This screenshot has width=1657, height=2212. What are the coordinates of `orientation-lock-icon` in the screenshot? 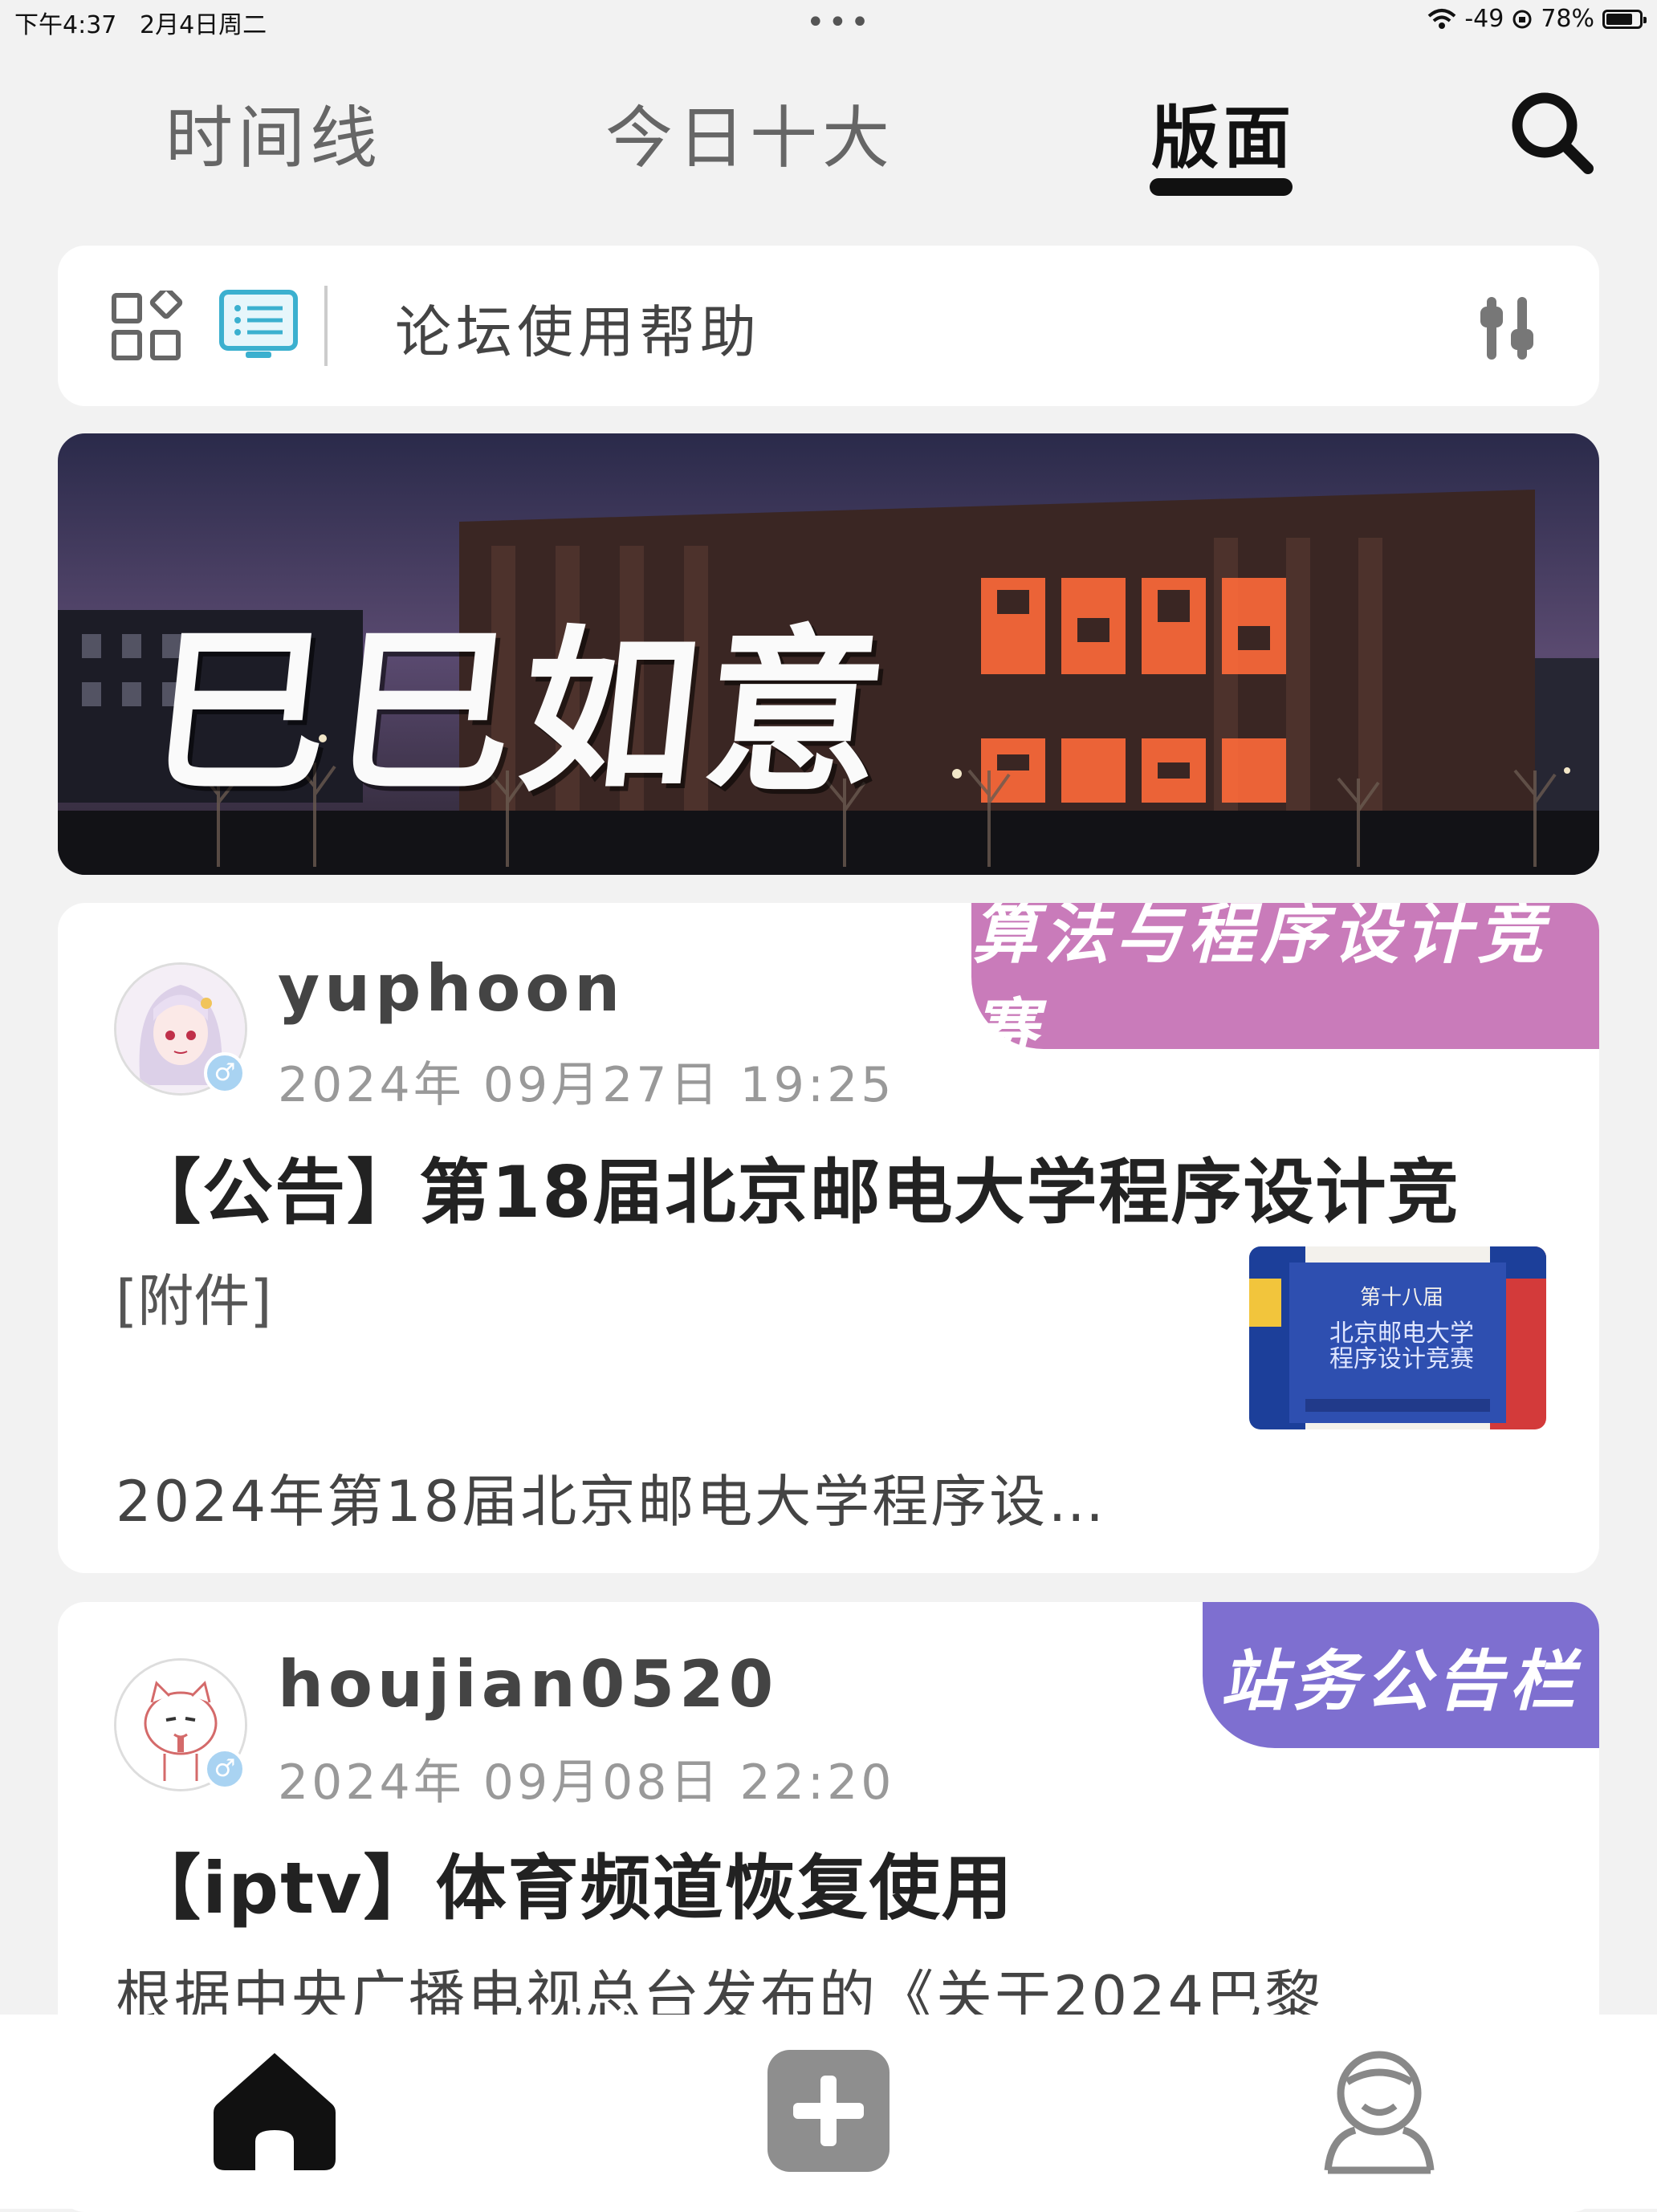 It's located at (1522, 19).